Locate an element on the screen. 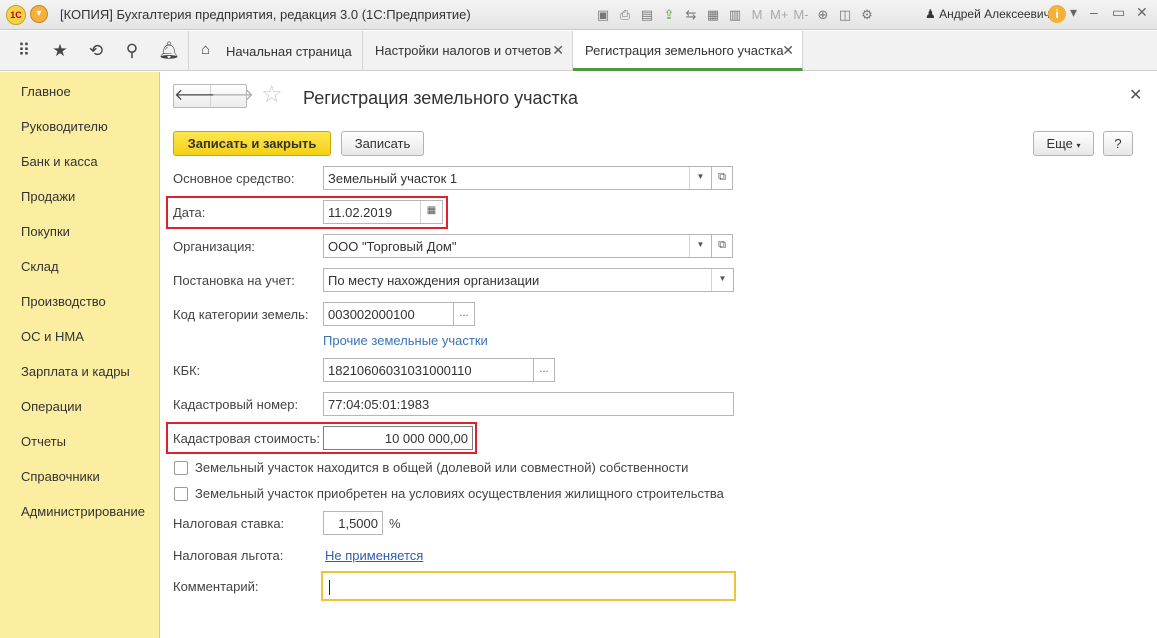 This screenshot has height=638, width=1157. comment-field is located at coordinates (528, 586).